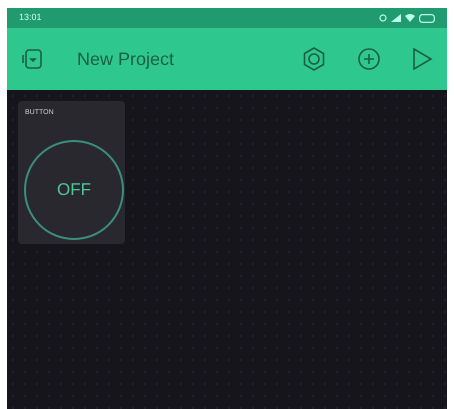 The width and height of the screenshot is (454, 409). Describe the element at coordinates (369, 59) in the screenshot. I see `add-icon` at that location.